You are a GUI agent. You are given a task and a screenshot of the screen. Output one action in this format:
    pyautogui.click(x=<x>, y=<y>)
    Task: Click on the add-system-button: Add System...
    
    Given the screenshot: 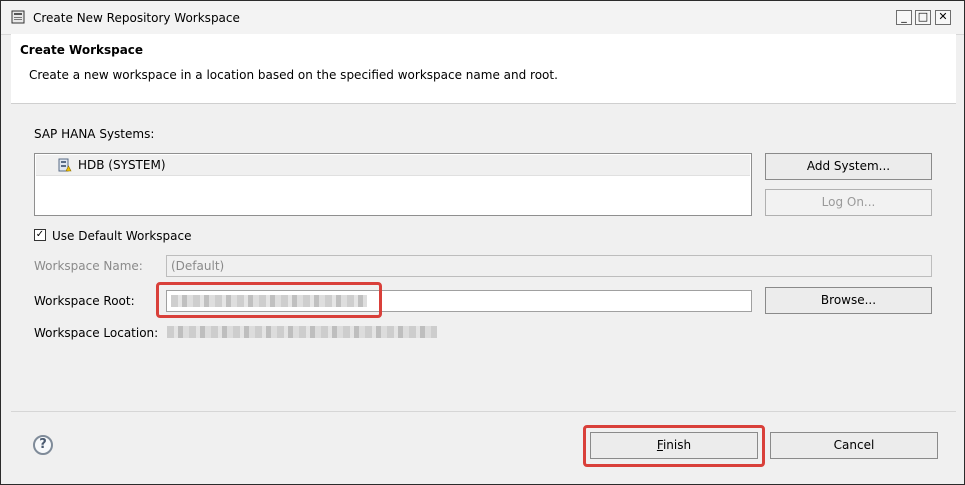 What is the action you would take?
    pyautogui.click(x=848, y=166)
    